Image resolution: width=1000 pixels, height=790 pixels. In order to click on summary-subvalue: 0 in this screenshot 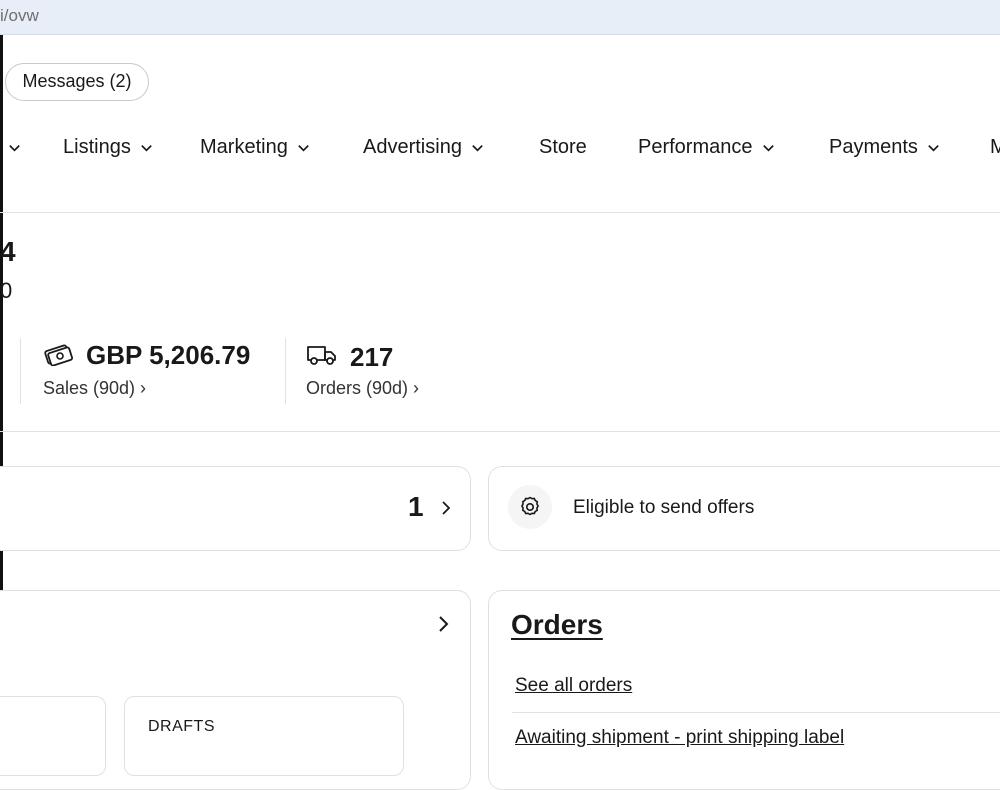, I will do `click(6, 290)`.